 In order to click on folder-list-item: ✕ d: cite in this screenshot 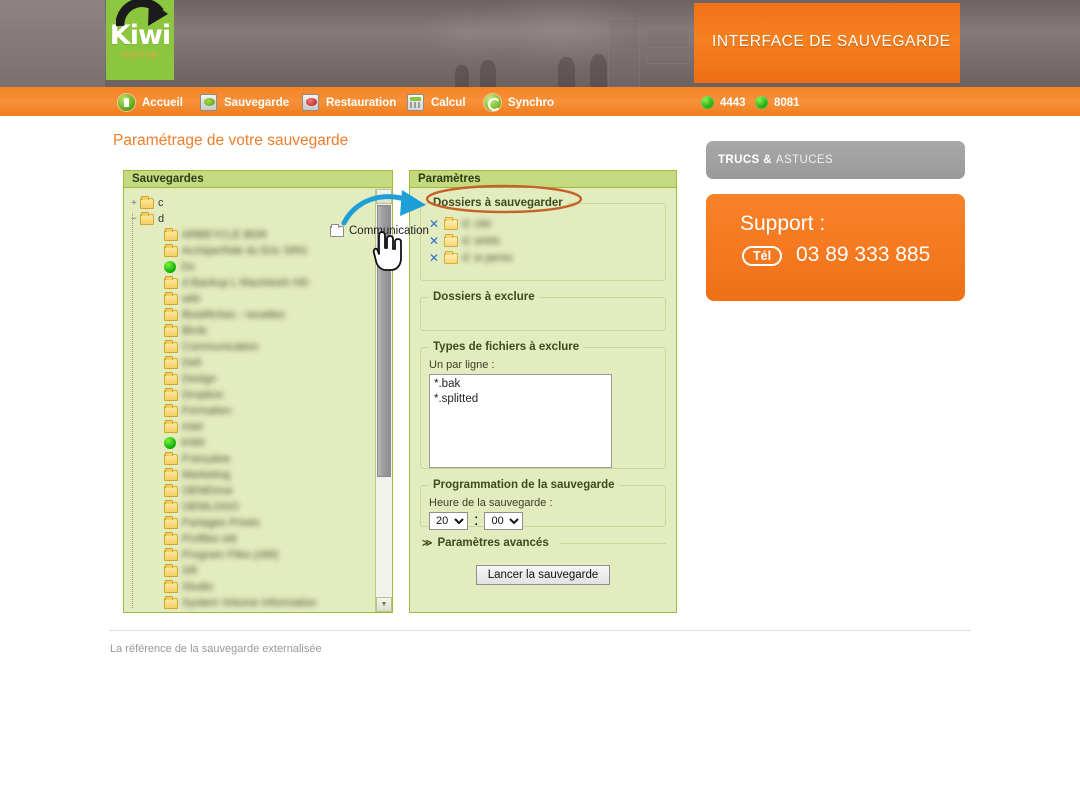, I will do `click(543, 224)`.